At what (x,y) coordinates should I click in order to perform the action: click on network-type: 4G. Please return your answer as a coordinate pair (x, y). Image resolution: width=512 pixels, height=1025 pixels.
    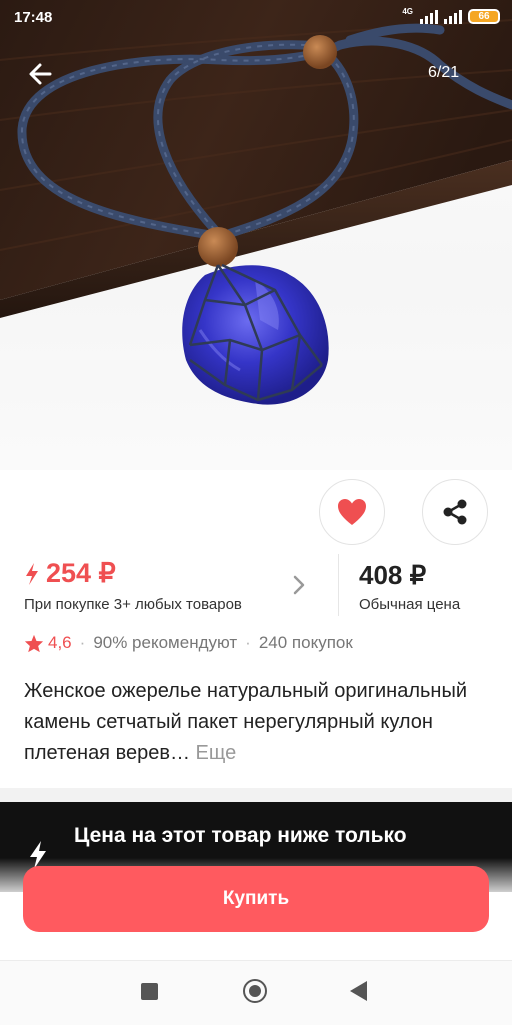
    Looking at the image, I should click on (407, 11).